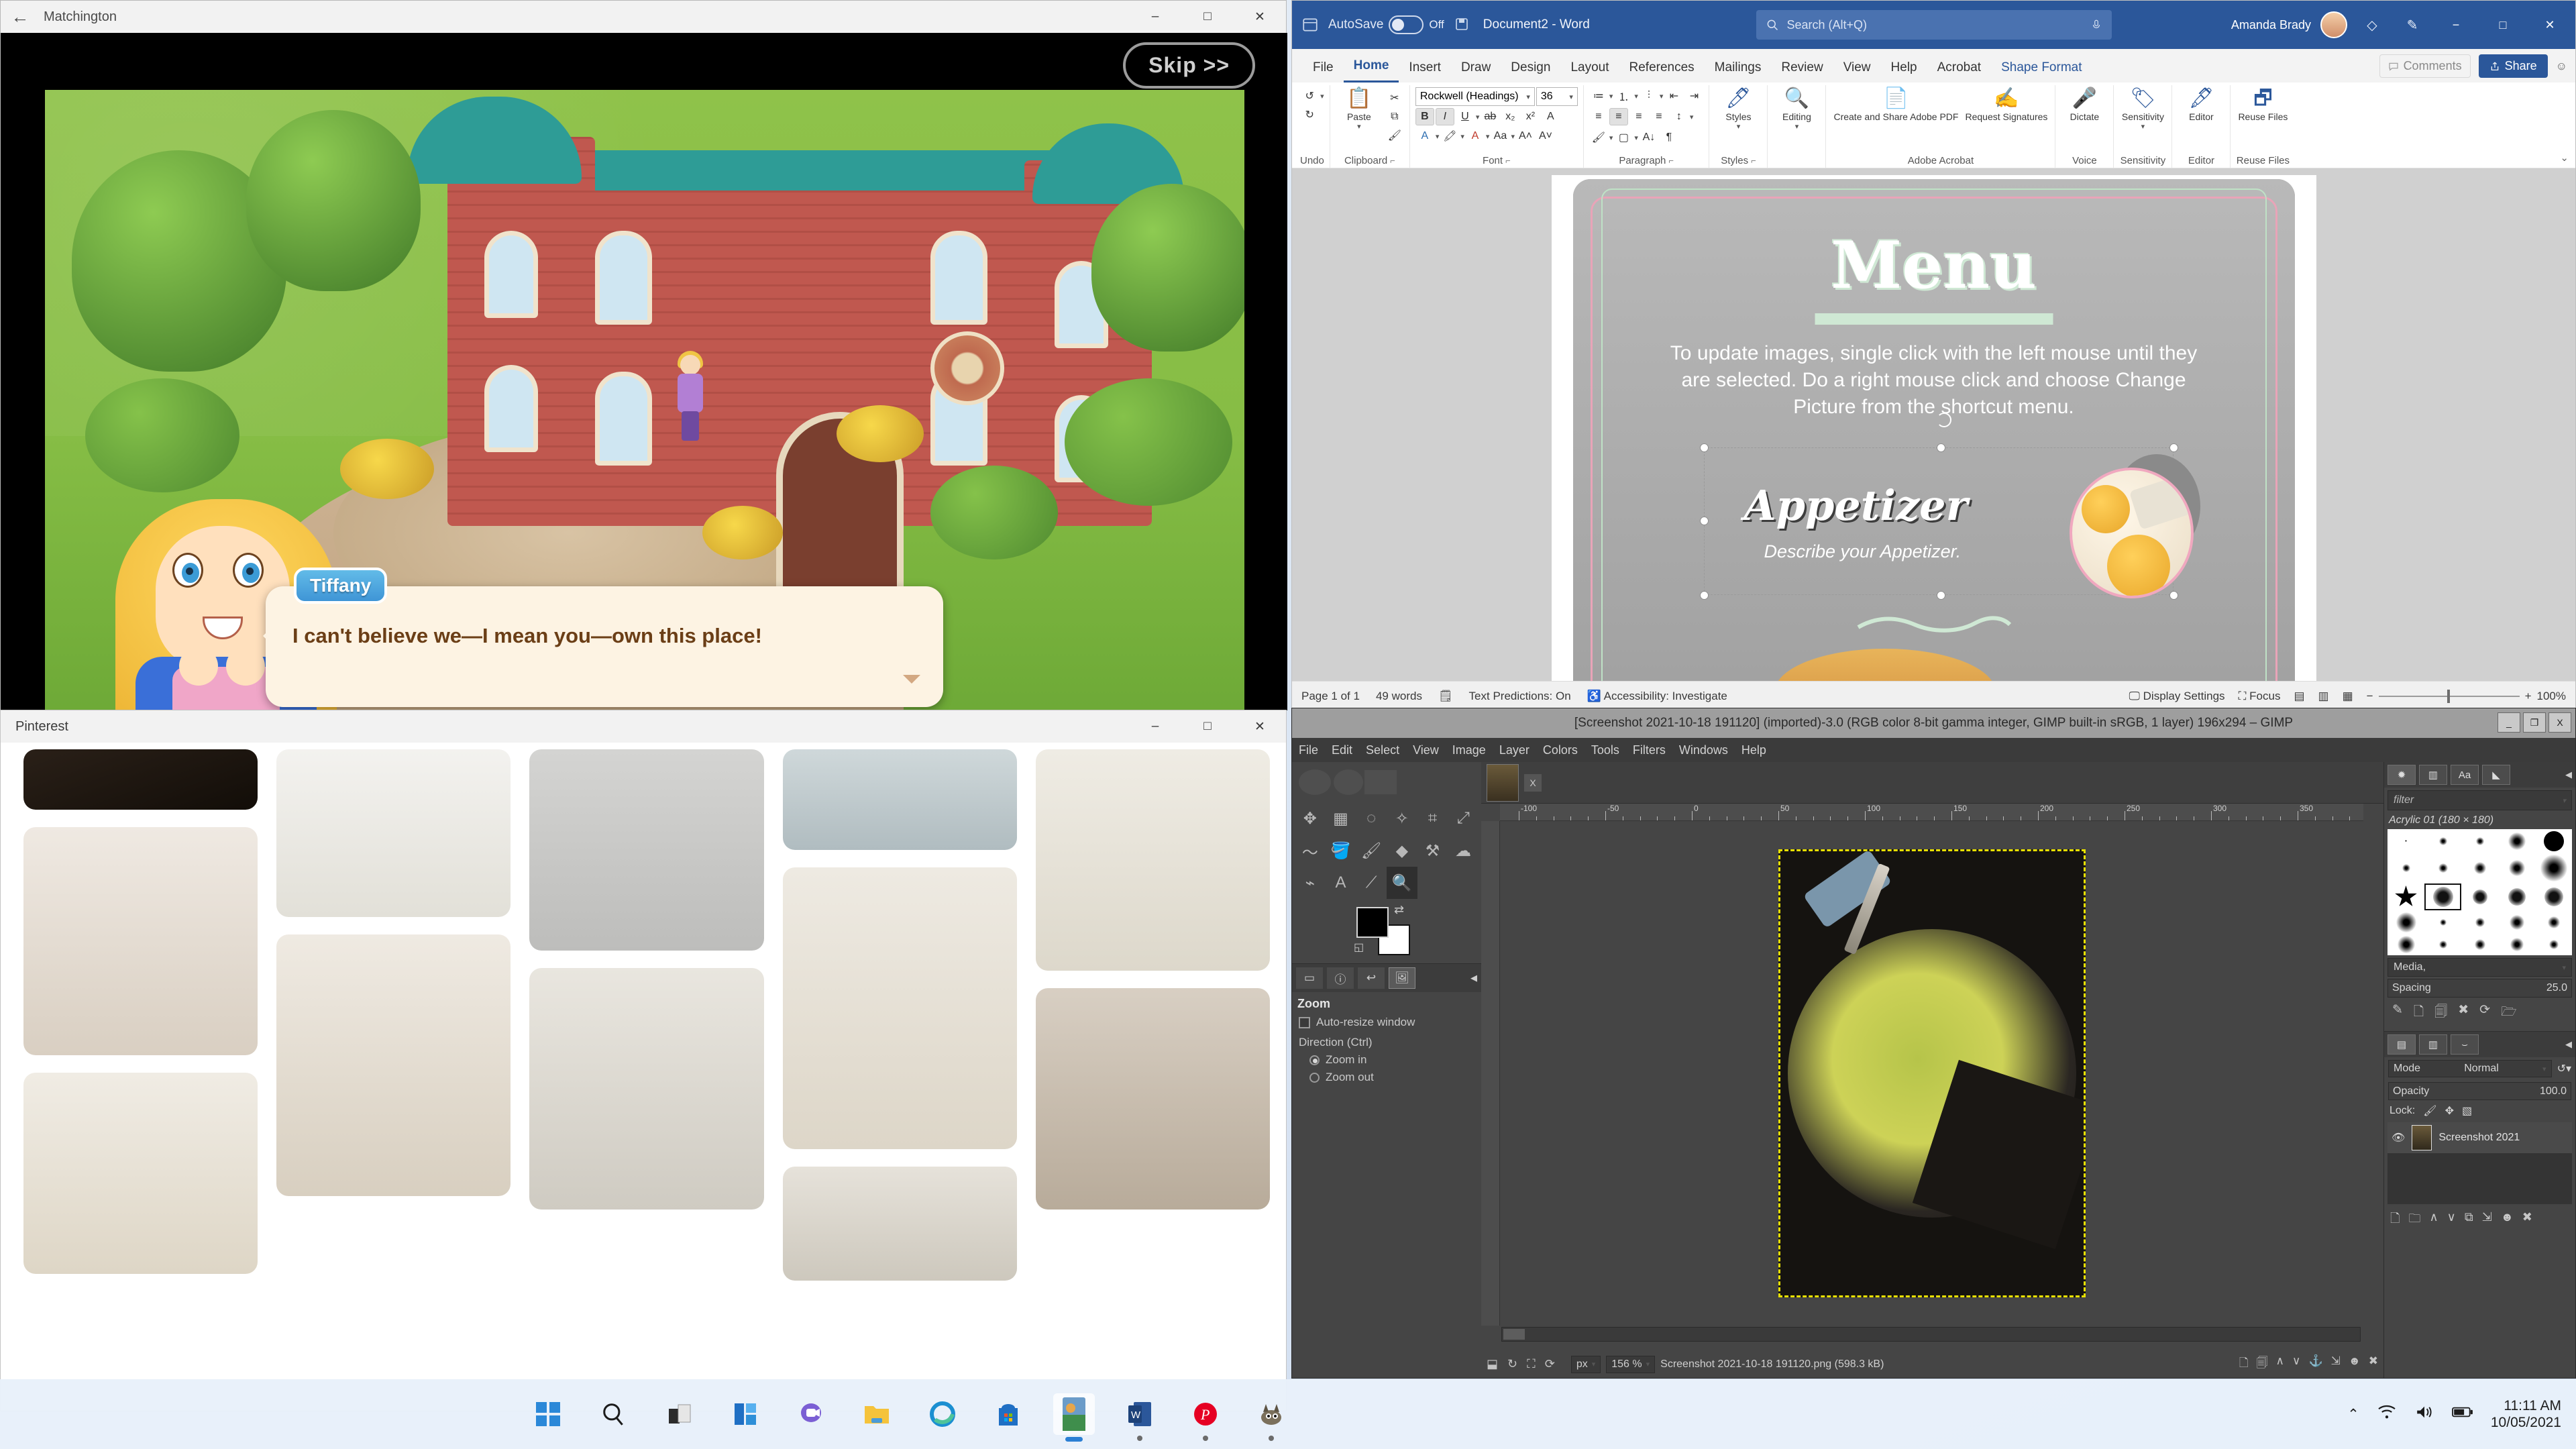 Image resolution: width=2576 pixels, height=1449 pixels. I want to click on resize-handle-se, so click(2173, 595).